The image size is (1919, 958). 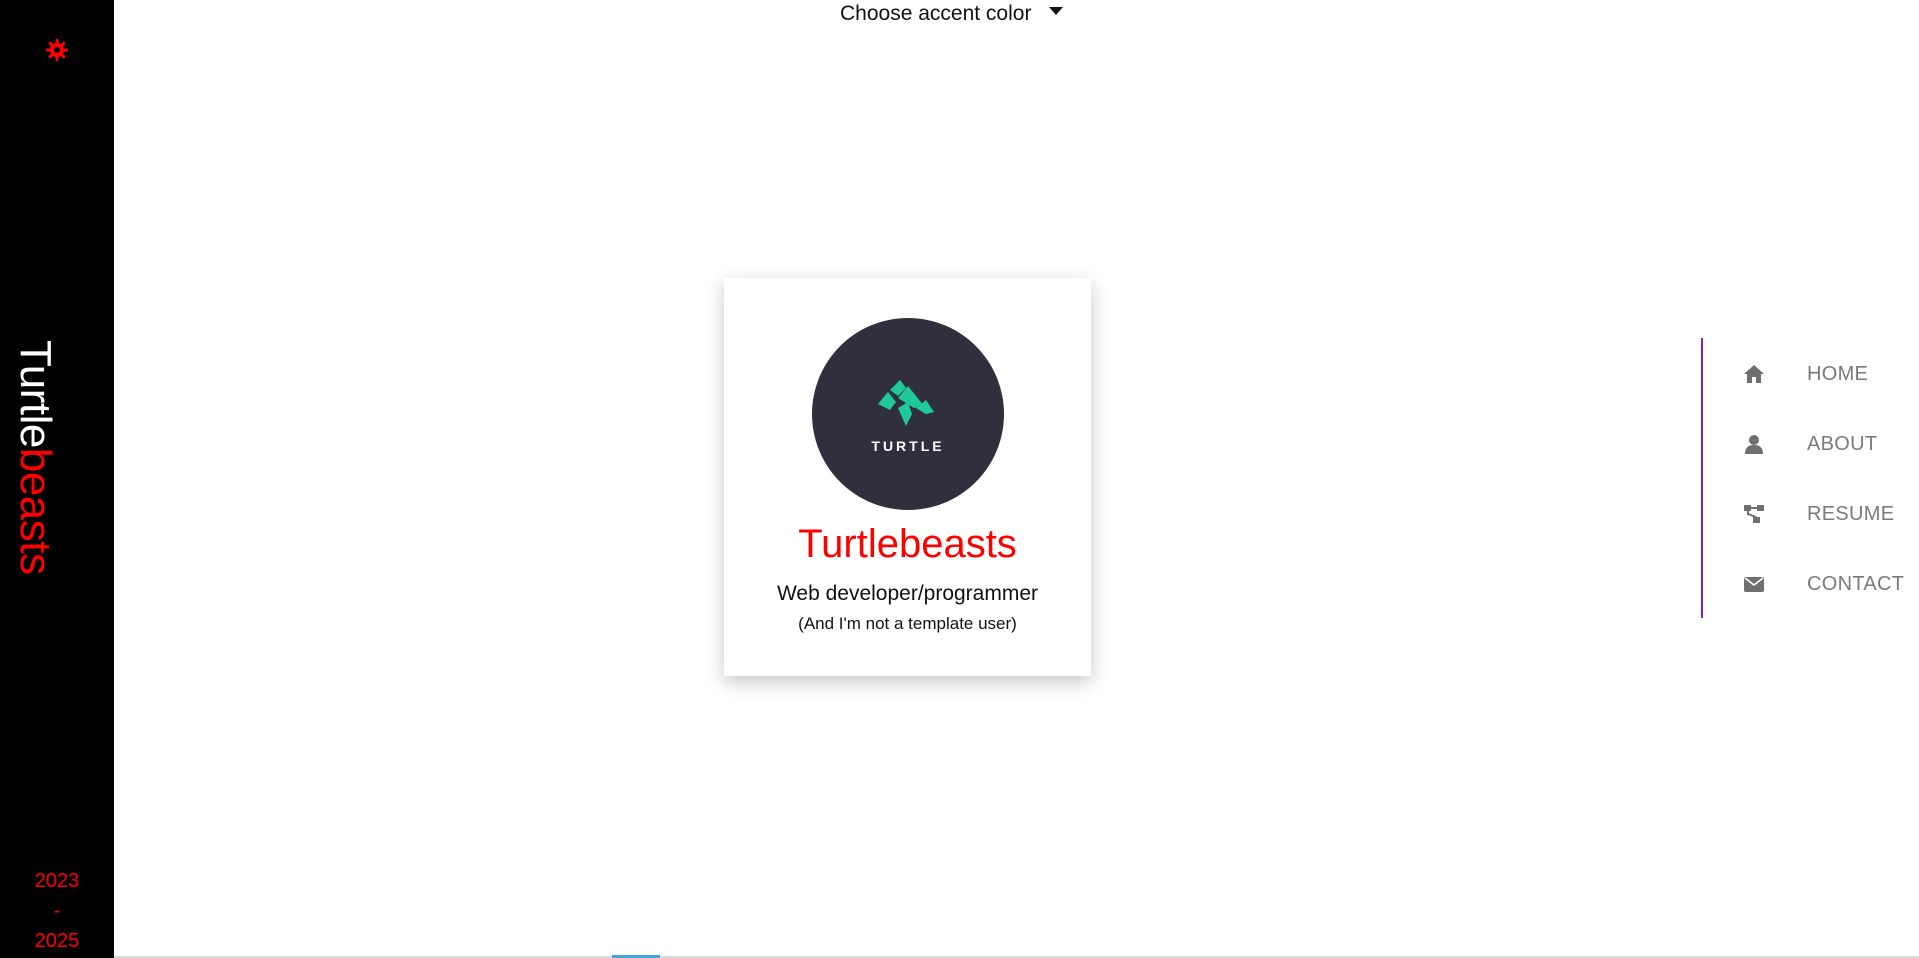 What do you see at coordinates (1754, 374) in the screenshot?
I see `home-icon` at bounding box center [1754, 374].